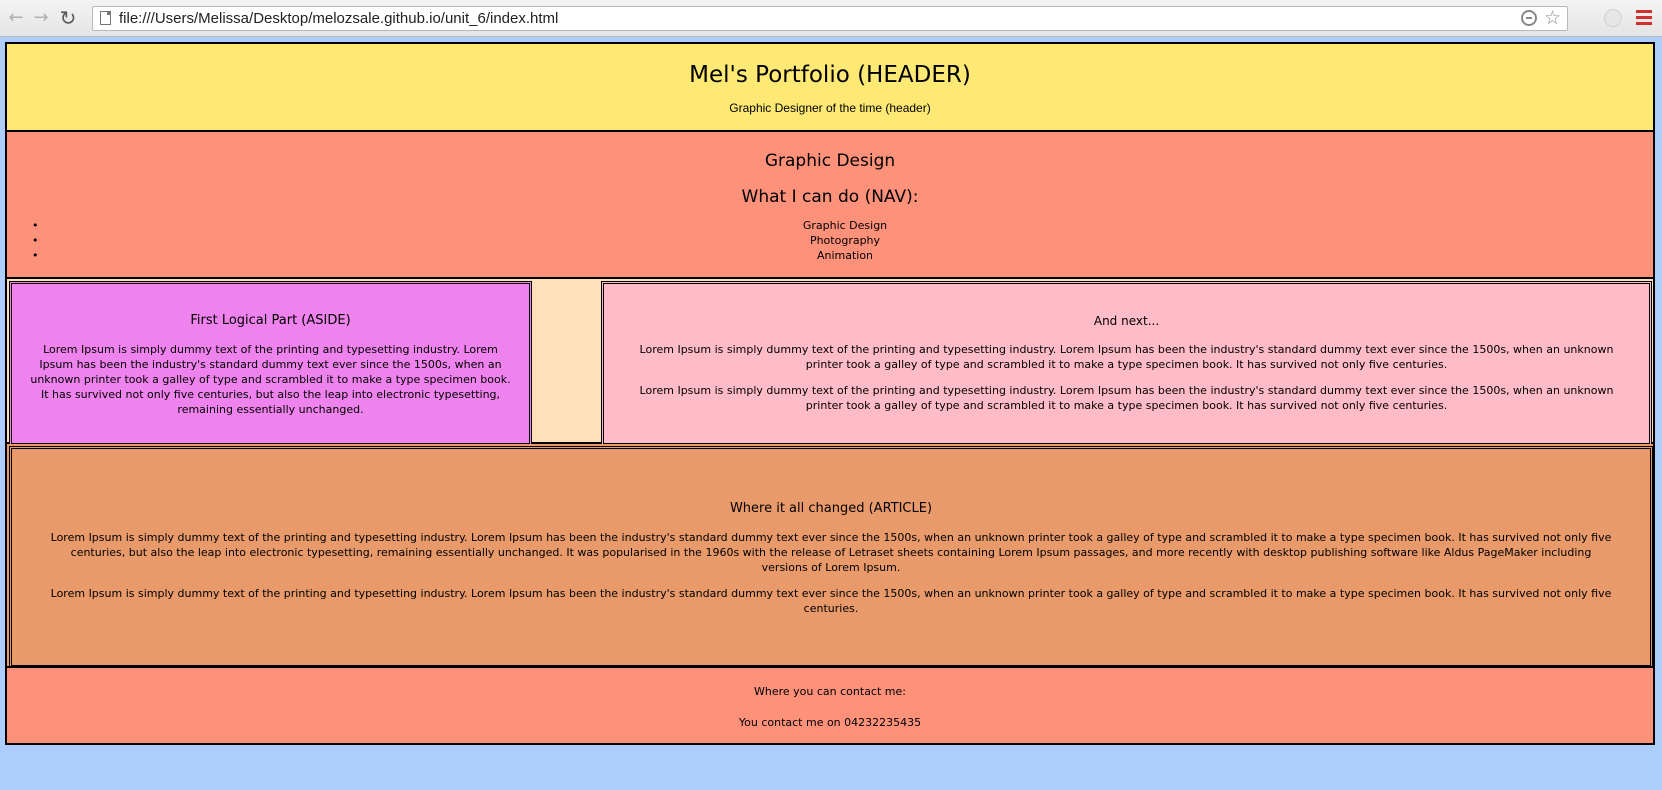 The height and width of the screenshot is (790, 1662). I want to click on page-subtitle: Graphic Designer of the time (header), so click(830, 108).